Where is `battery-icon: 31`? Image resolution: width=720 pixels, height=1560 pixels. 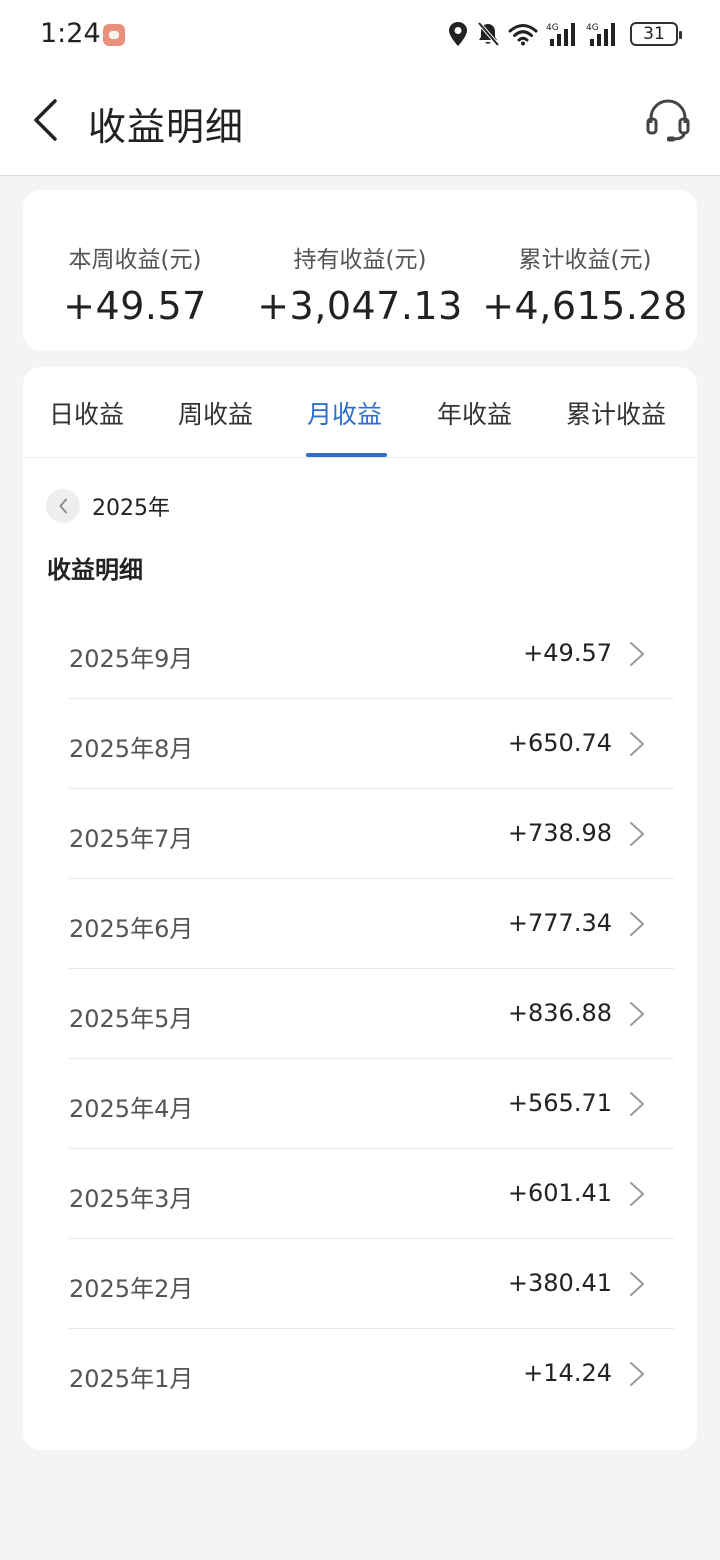 battery-icon: 31 is located at coordinates (656, 34).